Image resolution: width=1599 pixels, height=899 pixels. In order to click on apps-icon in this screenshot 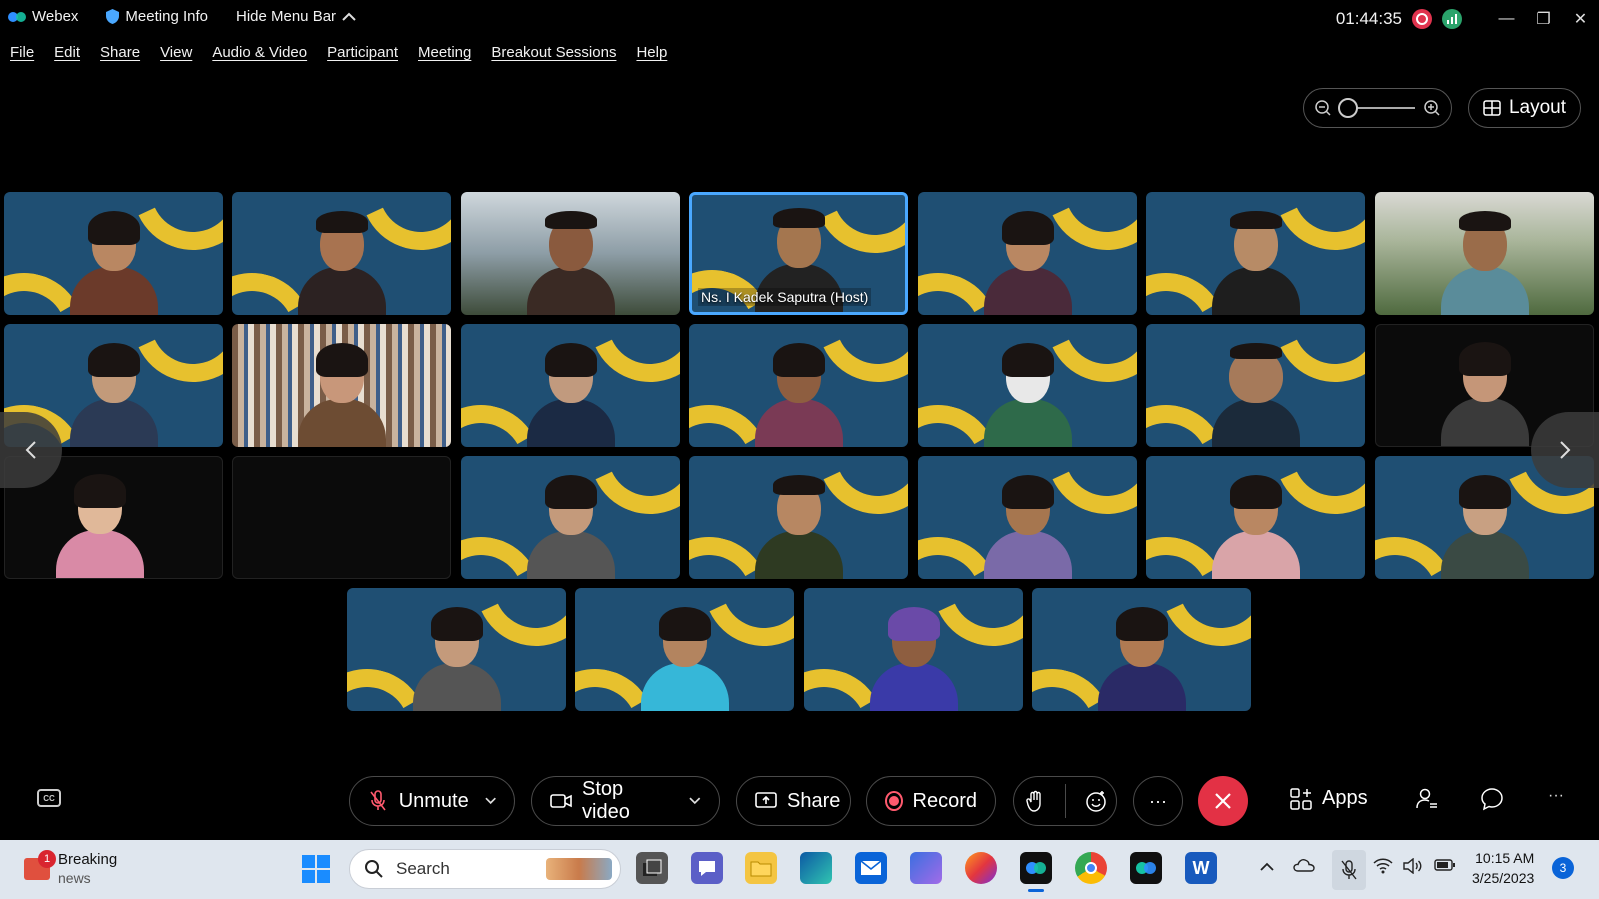, I will do `click(1301, 798)`.